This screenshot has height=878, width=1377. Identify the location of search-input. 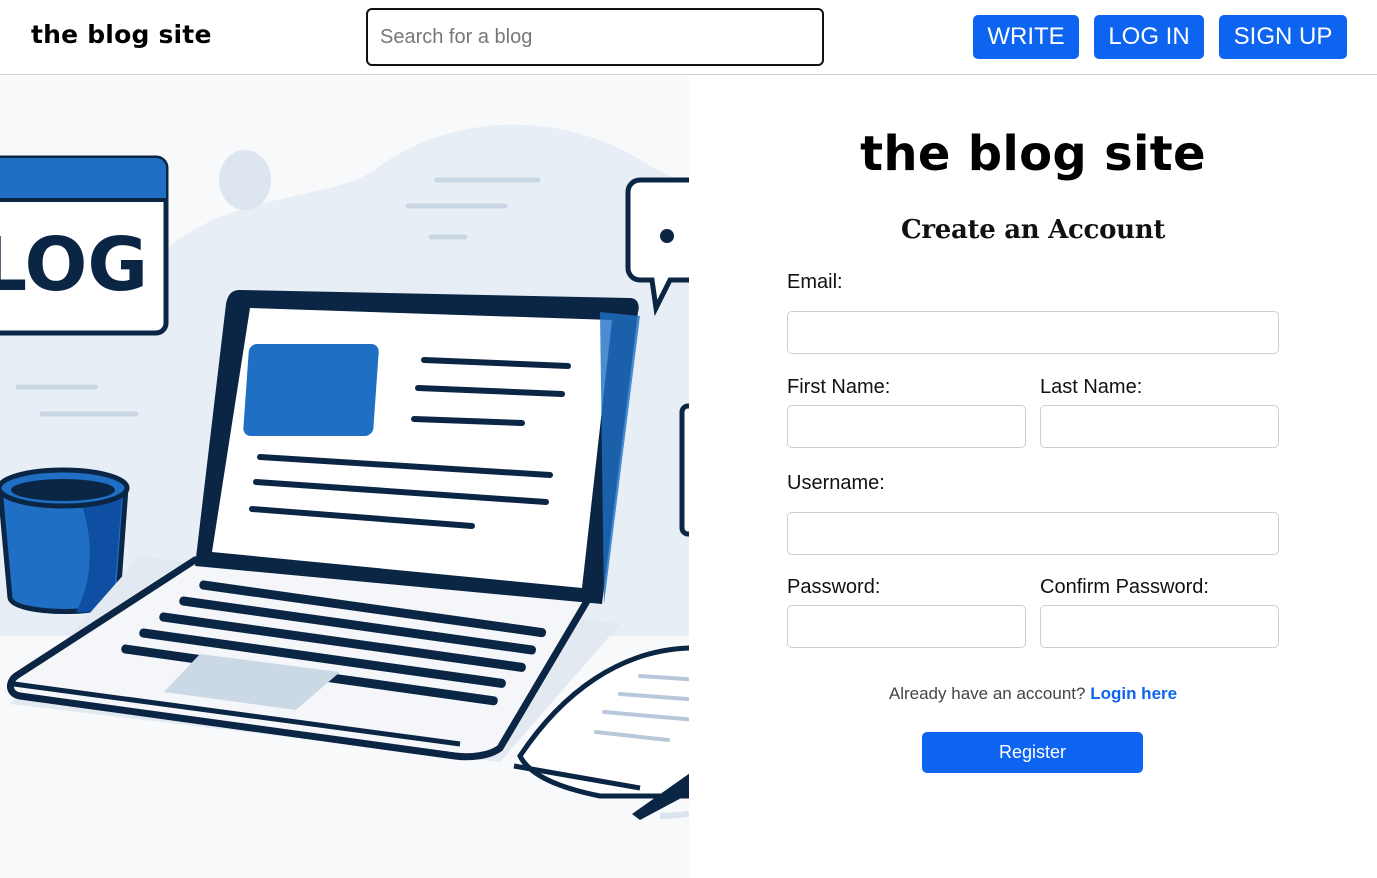
(595, 37).